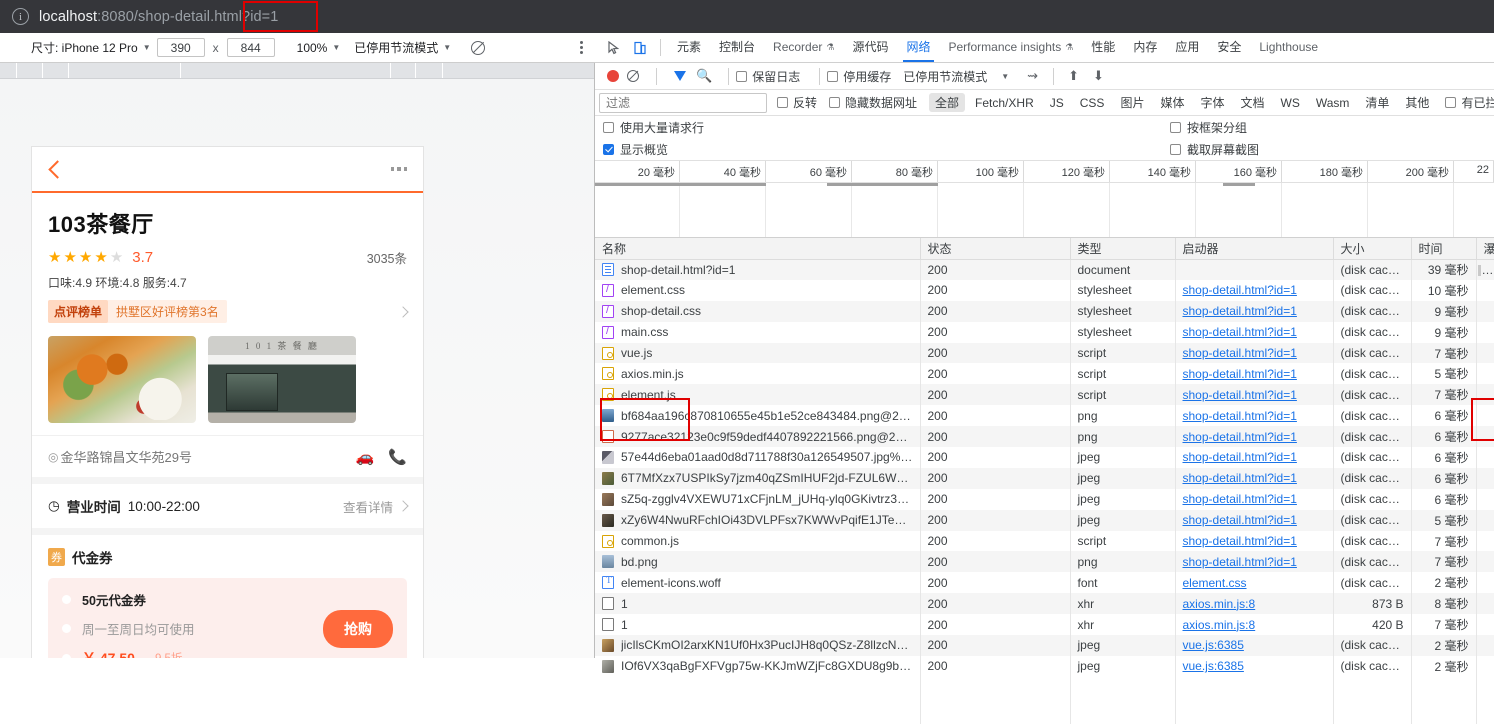 The height and width of the screenshot is (724, 1494). Describe the element at coordinates (91, 47) in the screenshot. I see `device-size-selector: 尺寸: iPhone 12 Pro ▼` at that location.